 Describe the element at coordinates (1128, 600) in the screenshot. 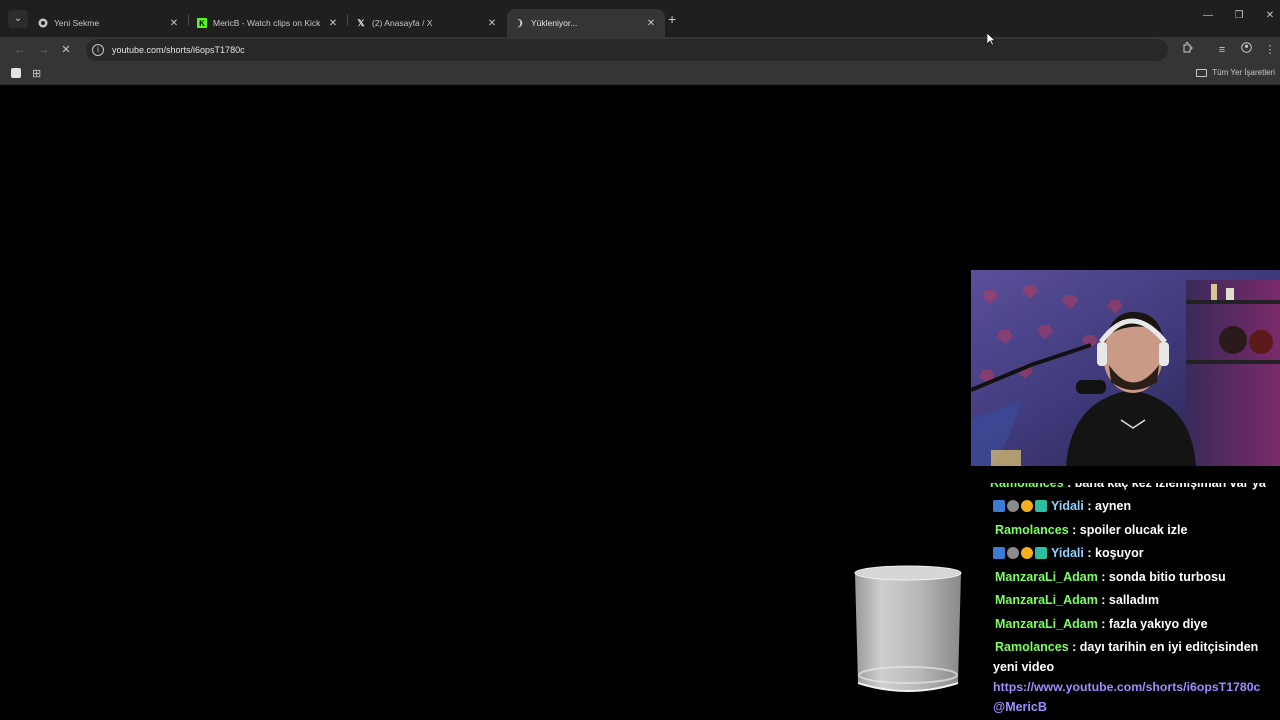

I see `chat-text: : salladım` at that location.